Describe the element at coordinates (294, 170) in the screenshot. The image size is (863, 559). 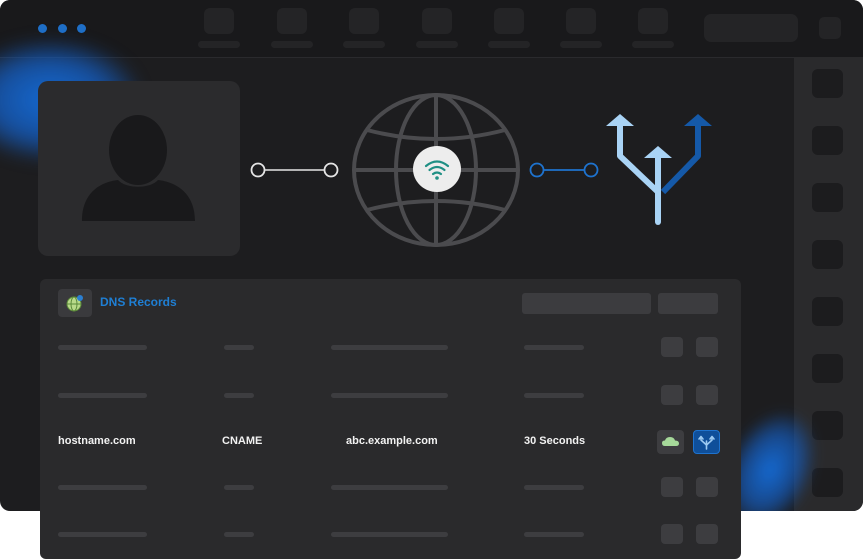
I see `connector-line` at that location.